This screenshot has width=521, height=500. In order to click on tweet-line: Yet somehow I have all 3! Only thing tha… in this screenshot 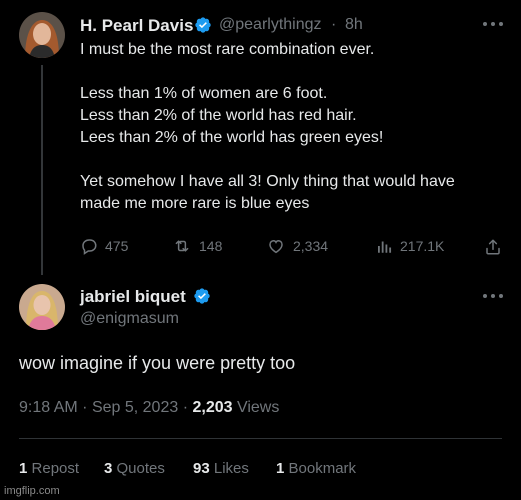, I will do `click(267, 181)`.